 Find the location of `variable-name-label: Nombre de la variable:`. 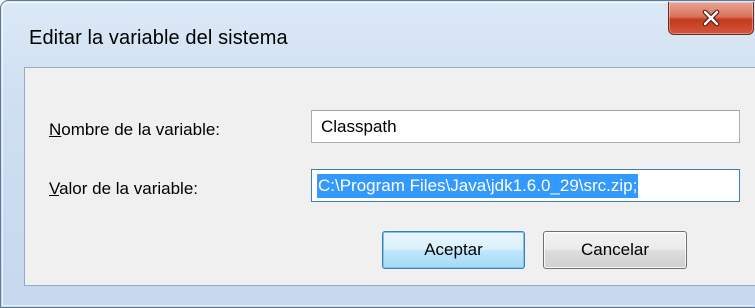

variable-name-label: Nombre de la variable: is located at coordinates (134, 130).